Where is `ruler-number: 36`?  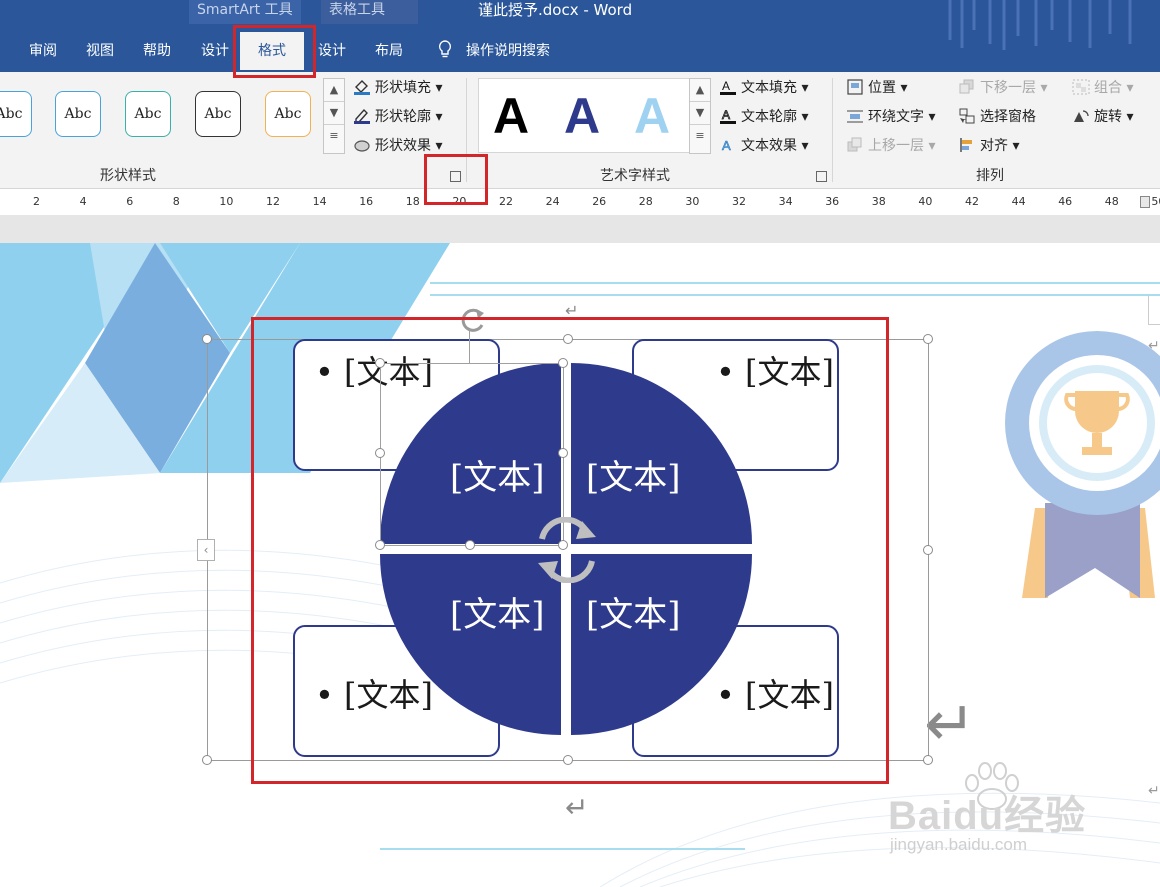
ruler-number: 36 is located at coordinates (832, 201).